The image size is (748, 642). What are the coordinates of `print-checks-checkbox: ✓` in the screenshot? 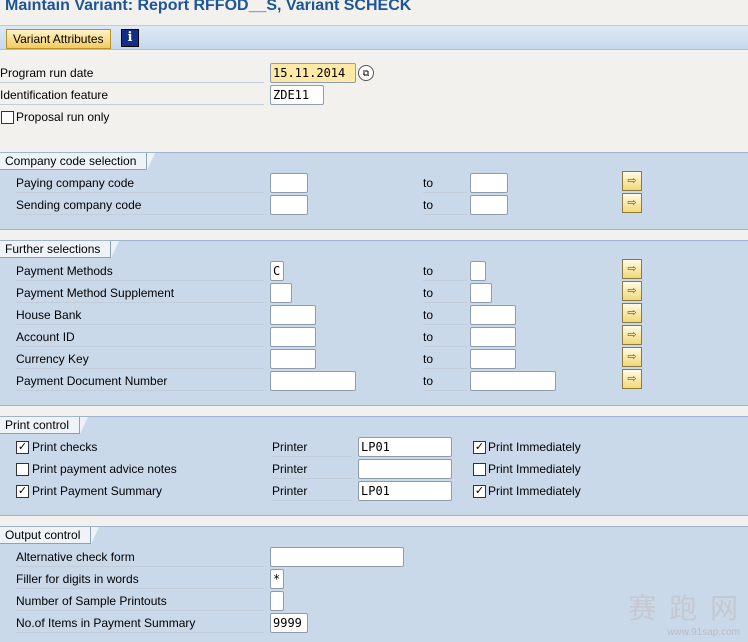 It's located at (22, 447).